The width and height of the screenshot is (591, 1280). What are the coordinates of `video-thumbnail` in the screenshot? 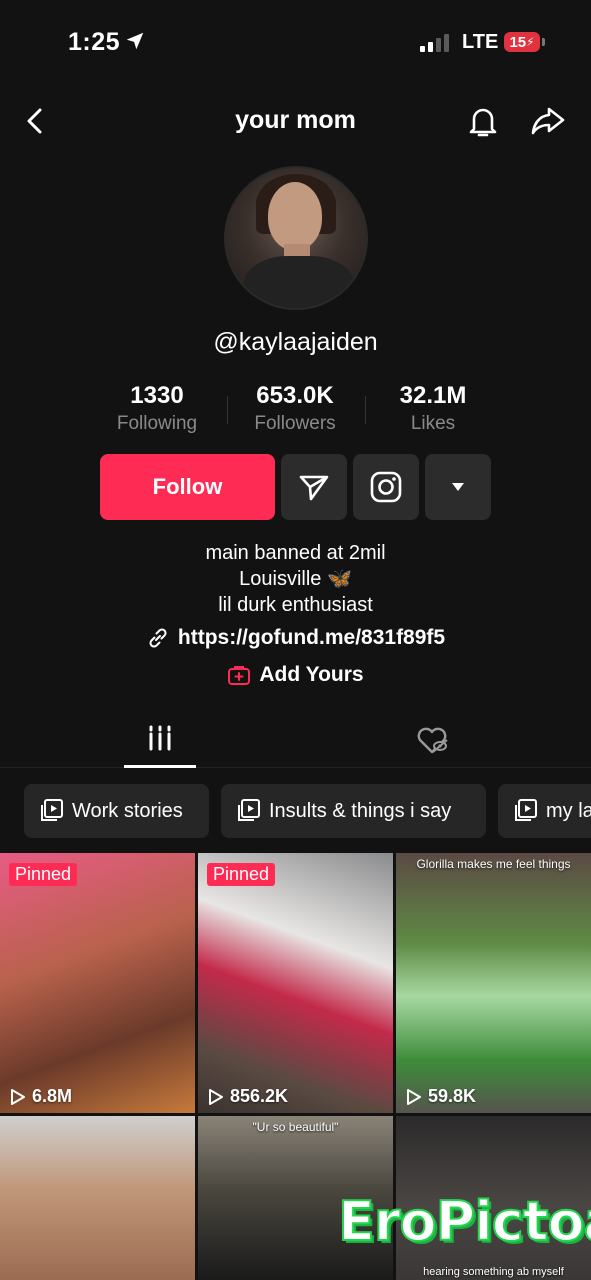 It's located at (97, 1198).